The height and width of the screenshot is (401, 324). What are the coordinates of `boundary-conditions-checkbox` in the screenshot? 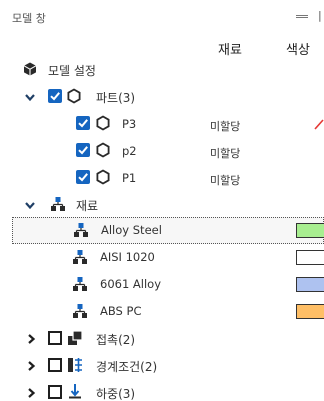 It's located at (55, 365).